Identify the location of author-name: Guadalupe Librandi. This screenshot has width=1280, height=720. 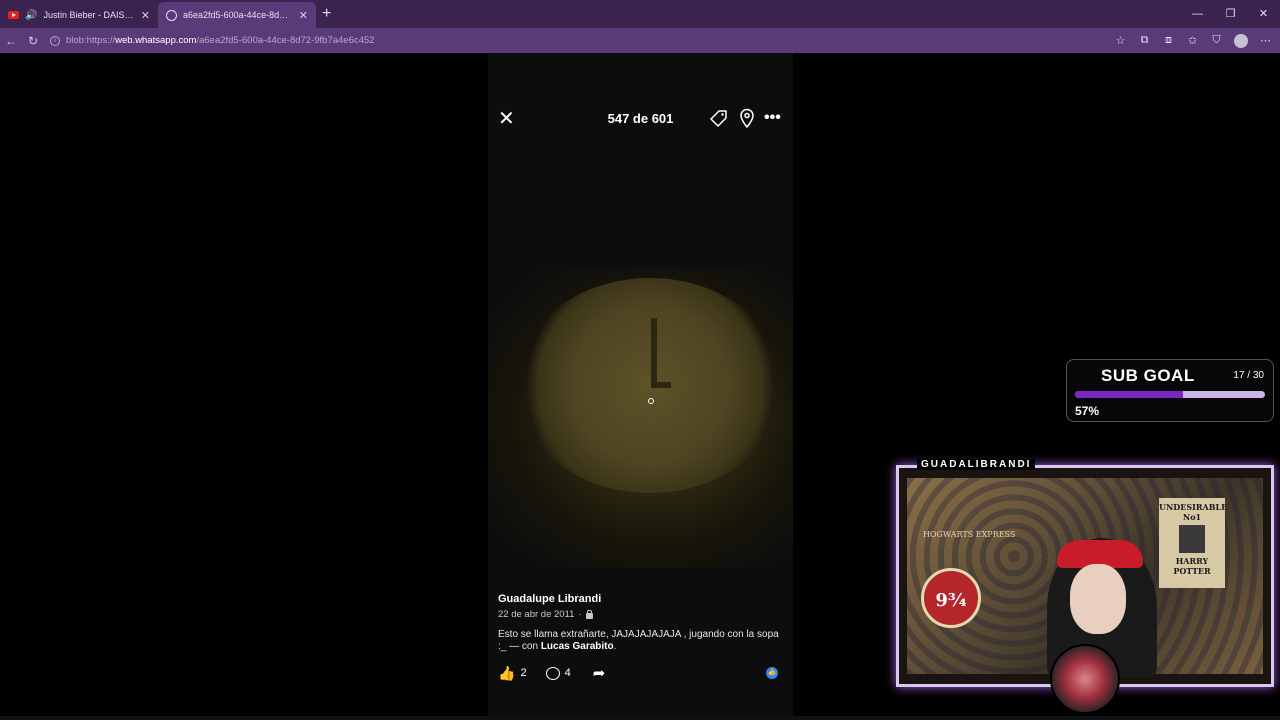
(643, 599).